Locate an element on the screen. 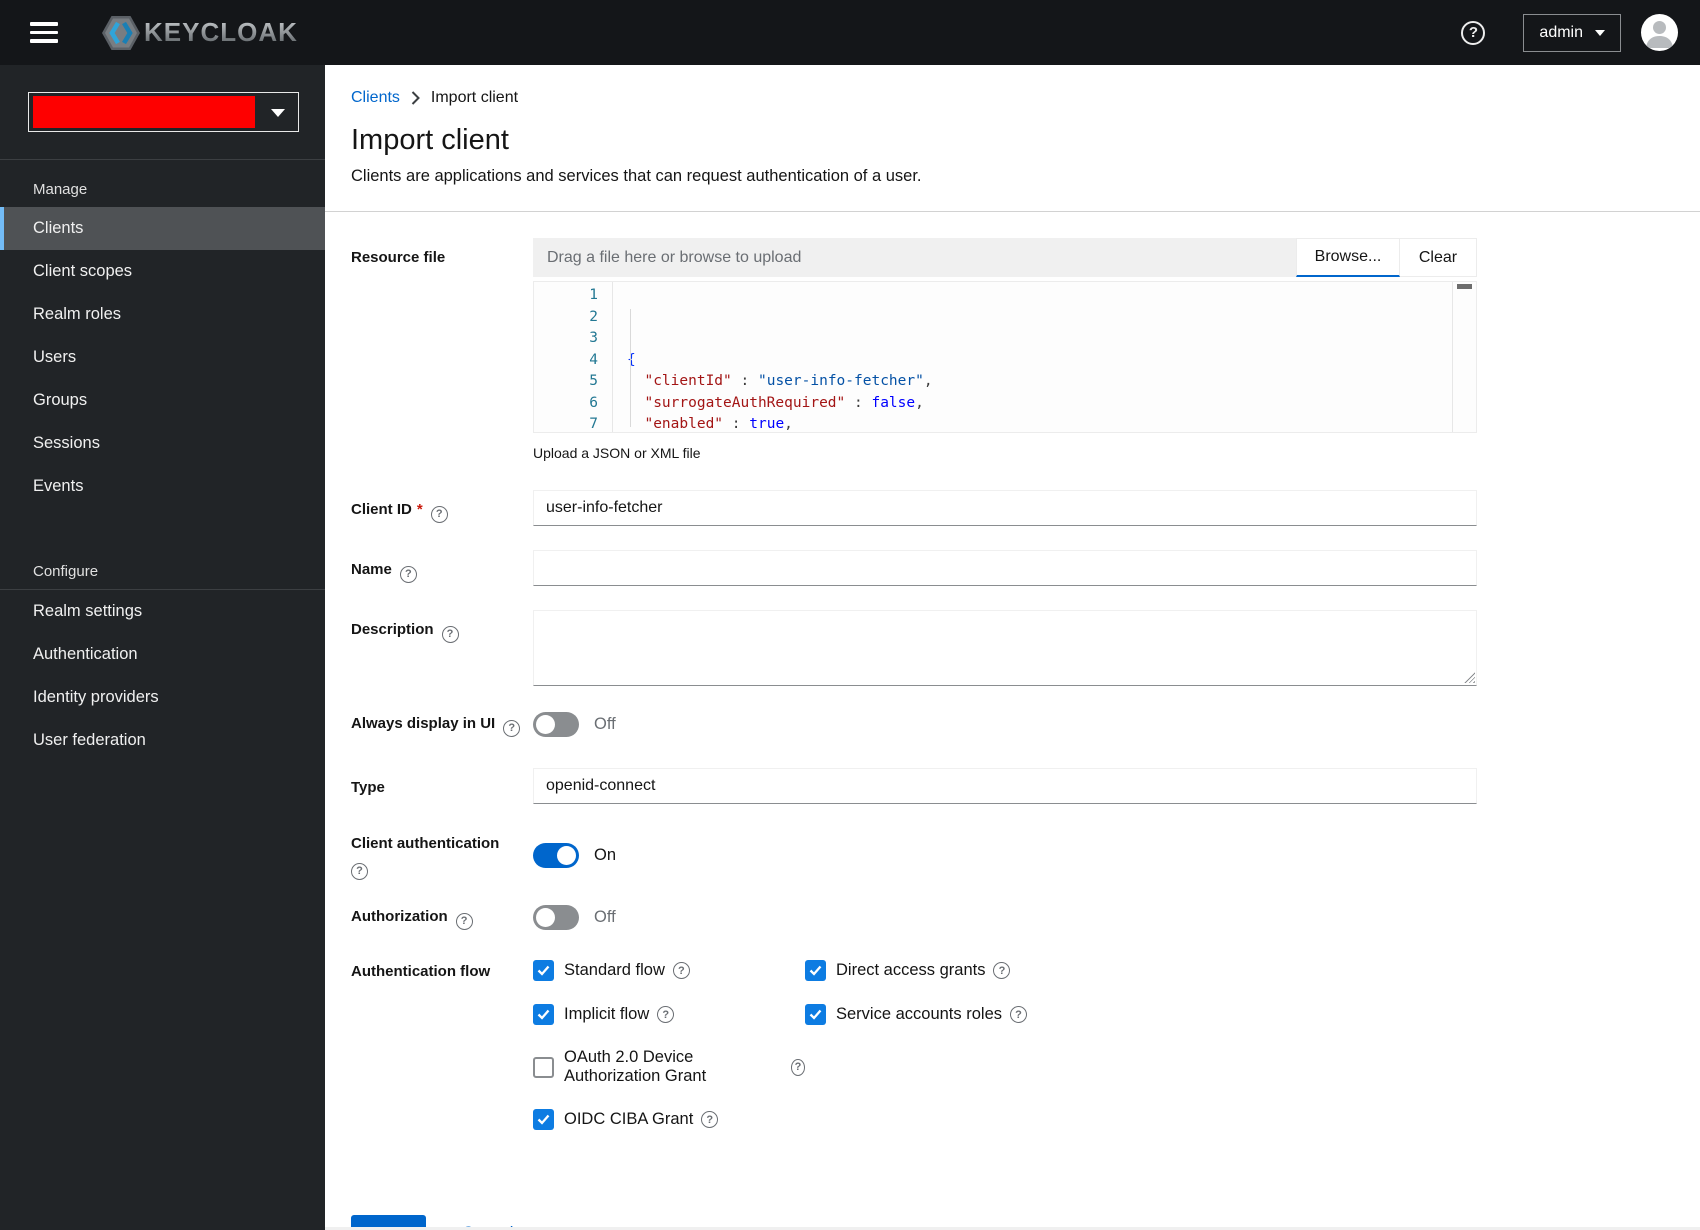 The image size is (1700, 1230). user-menu-label: admin is located at coordinates (1561, 32).